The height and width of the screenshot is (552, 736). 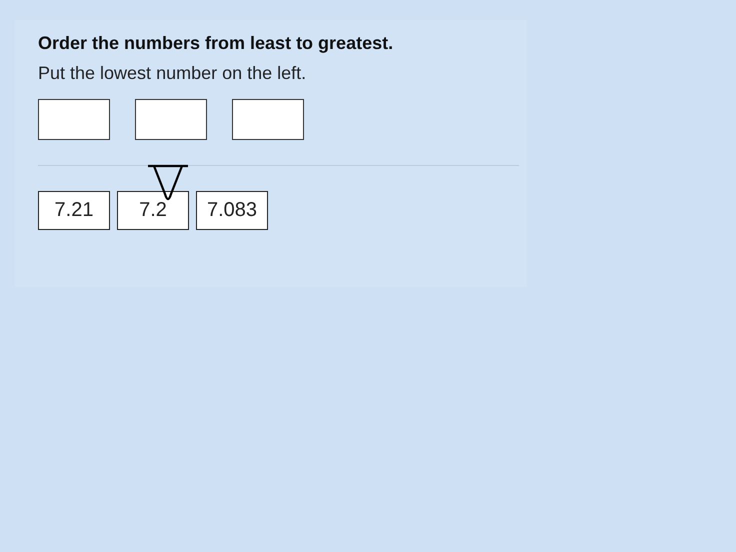 What do you see at coordinates (173, 73) in the screenshot?
I see `question-hint: Put the lowest number on the left.` at bounding box center [173, 73].